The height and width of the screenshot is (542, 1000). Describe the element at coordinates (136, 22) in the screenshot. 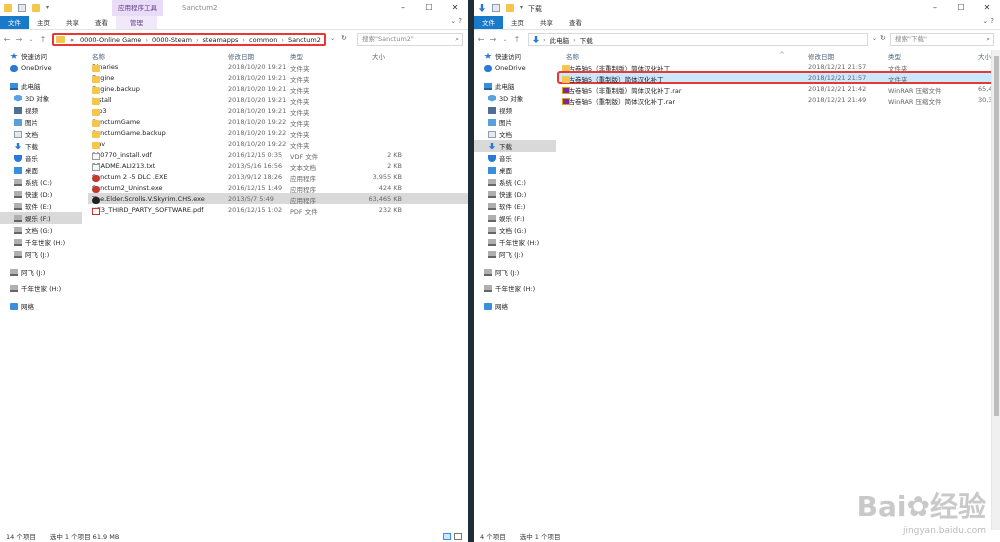

I see `tab-manage: 管理` at that location.